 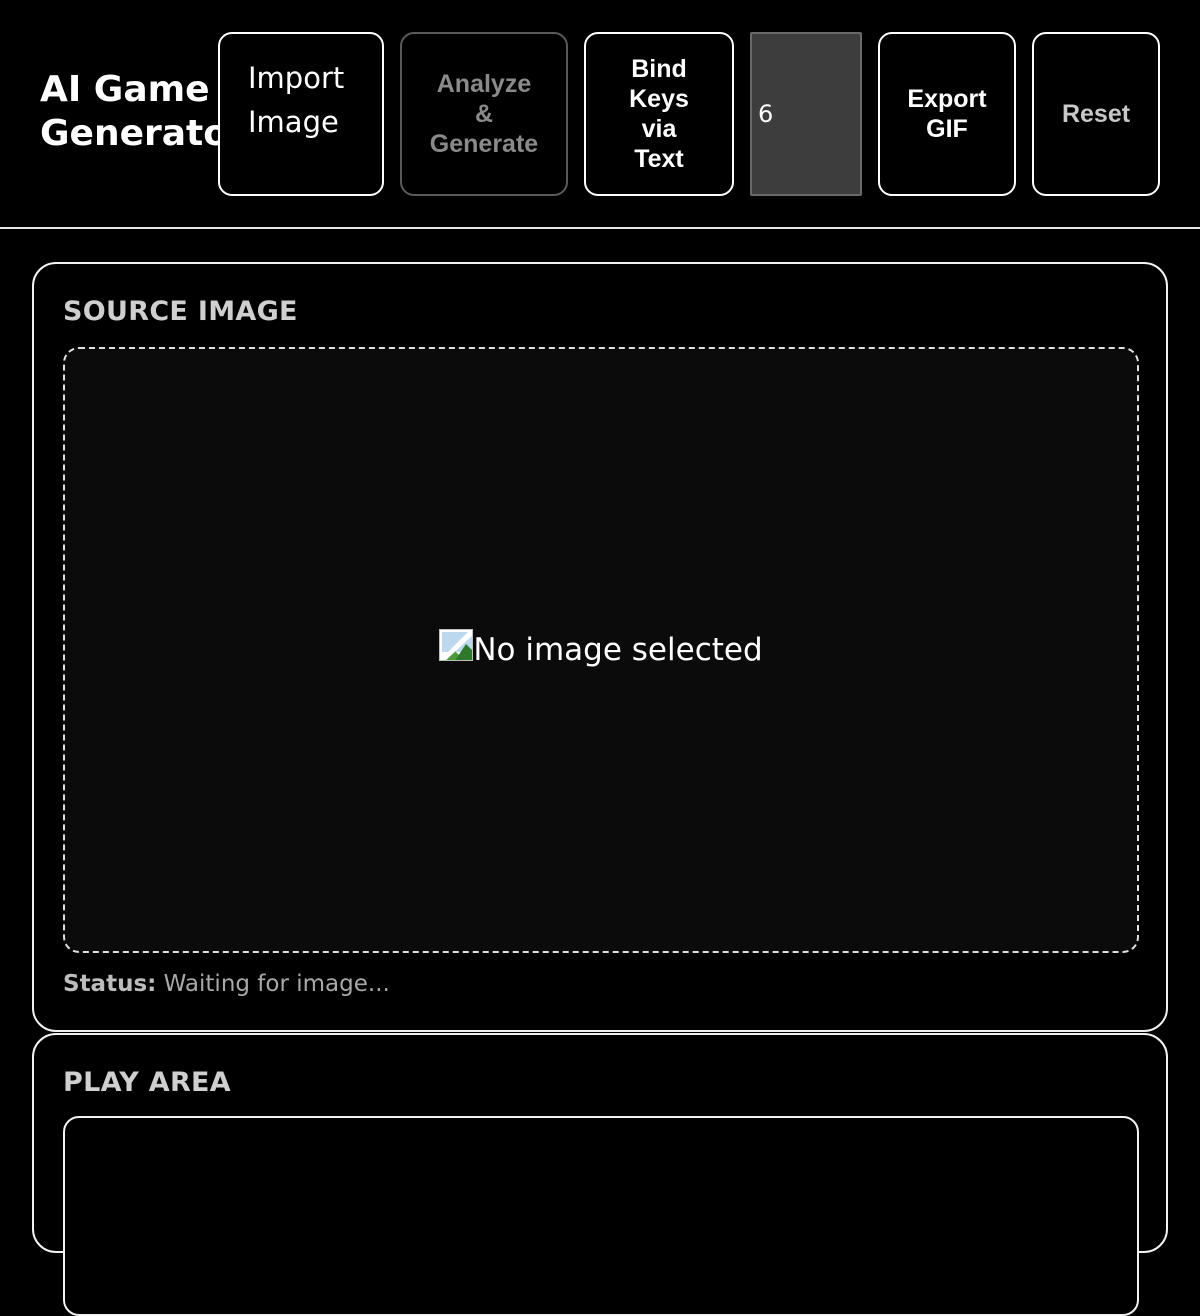 What do you see at coordinates (484, 114) in the screenshot?
I see `analyze-generate-button: Analyze & Generate` at bounding box center [484, 114].